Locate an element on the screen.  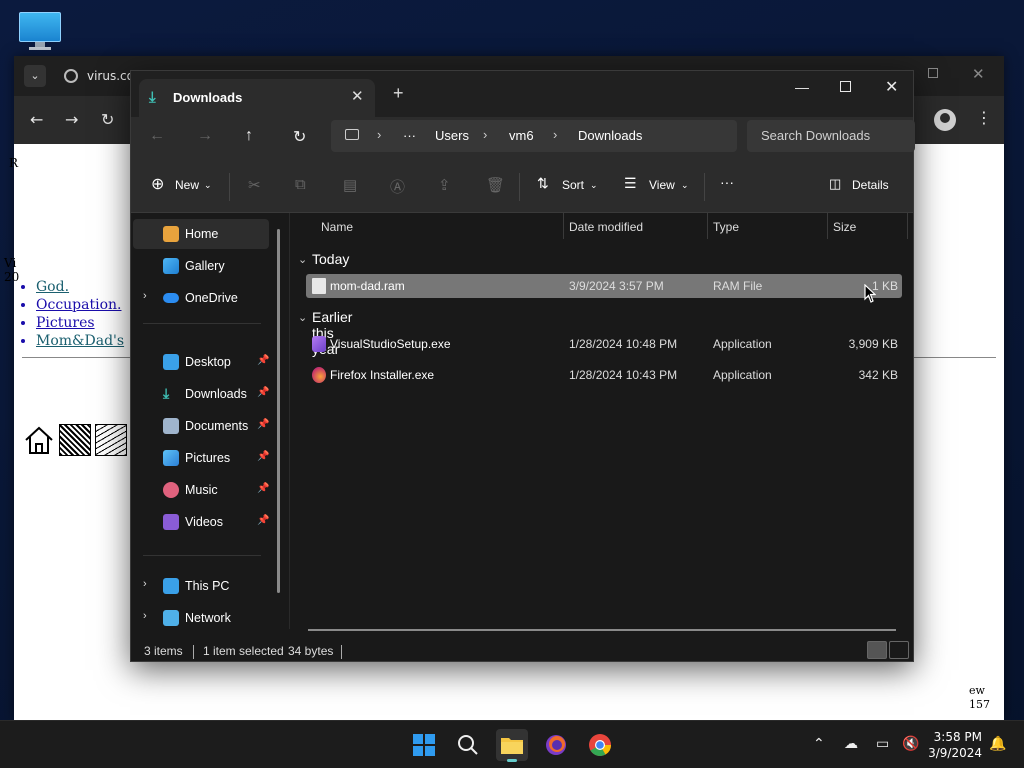
nav-item-downloads: ⤓ Downloads 📌 is located at coordinates (201, 394).